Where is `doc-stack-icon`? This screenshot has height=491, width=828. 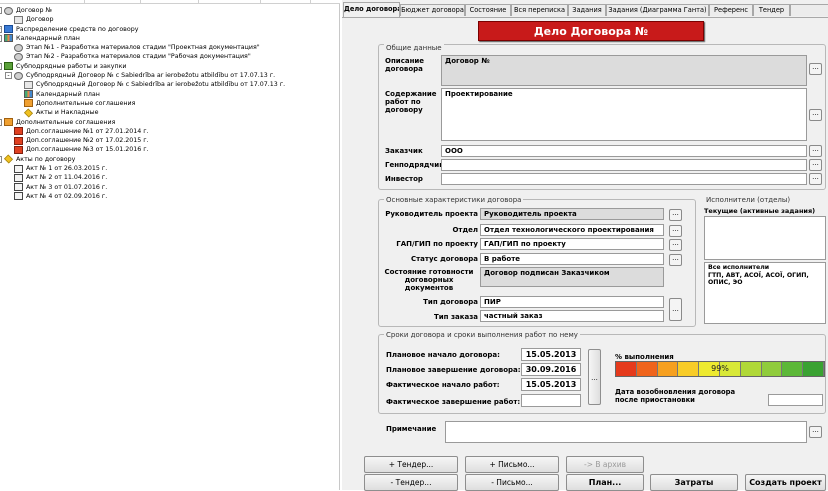
doc-stack-icon is located at coordinates (8, 10).